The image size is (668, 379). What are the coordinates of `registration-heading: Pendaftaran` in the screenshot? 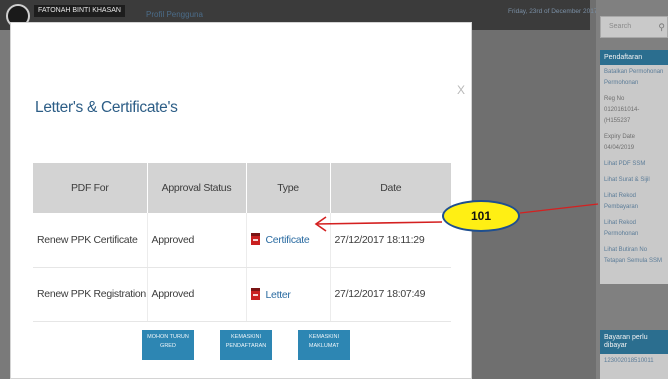 It's located at (634, 57).